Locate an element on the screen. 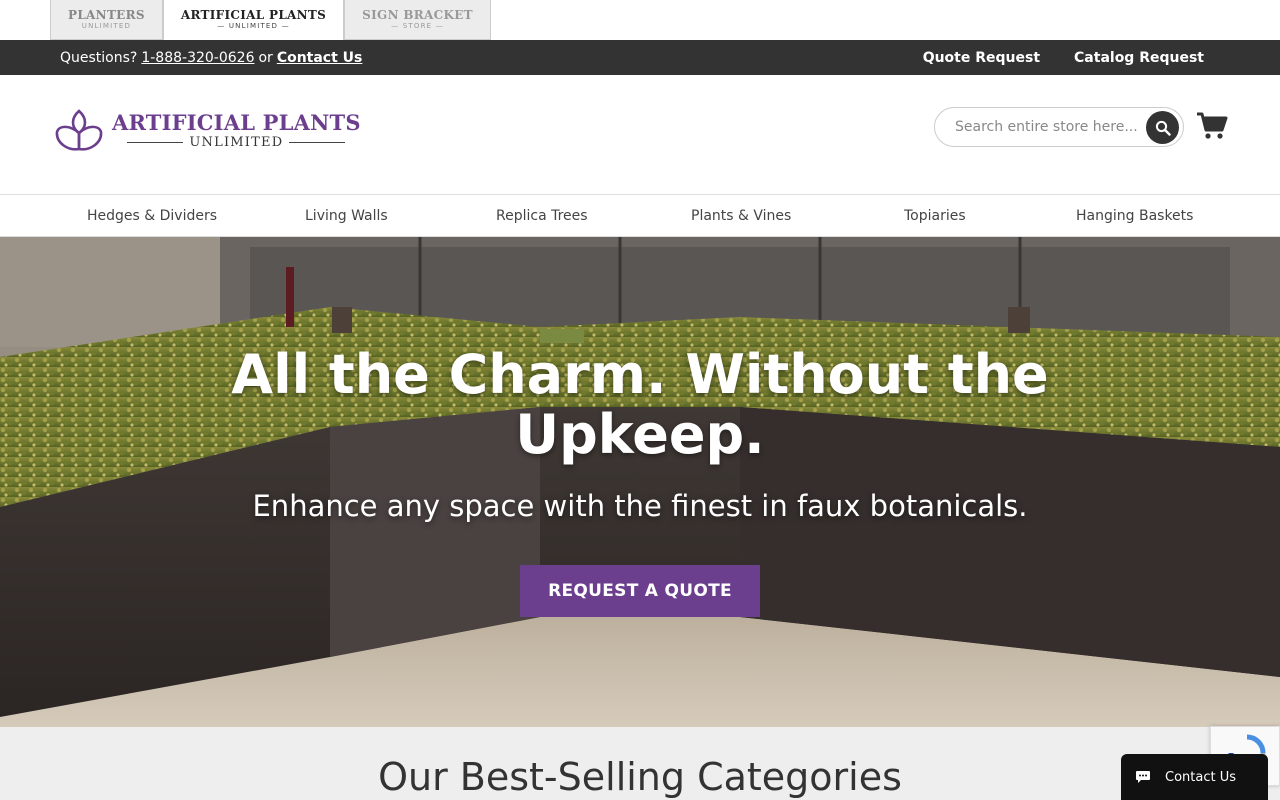 Image resolution: width=1280 pixels, height=800 pixels. nav-item-topiaries: Topiaries is located at coordinates (935, 216).